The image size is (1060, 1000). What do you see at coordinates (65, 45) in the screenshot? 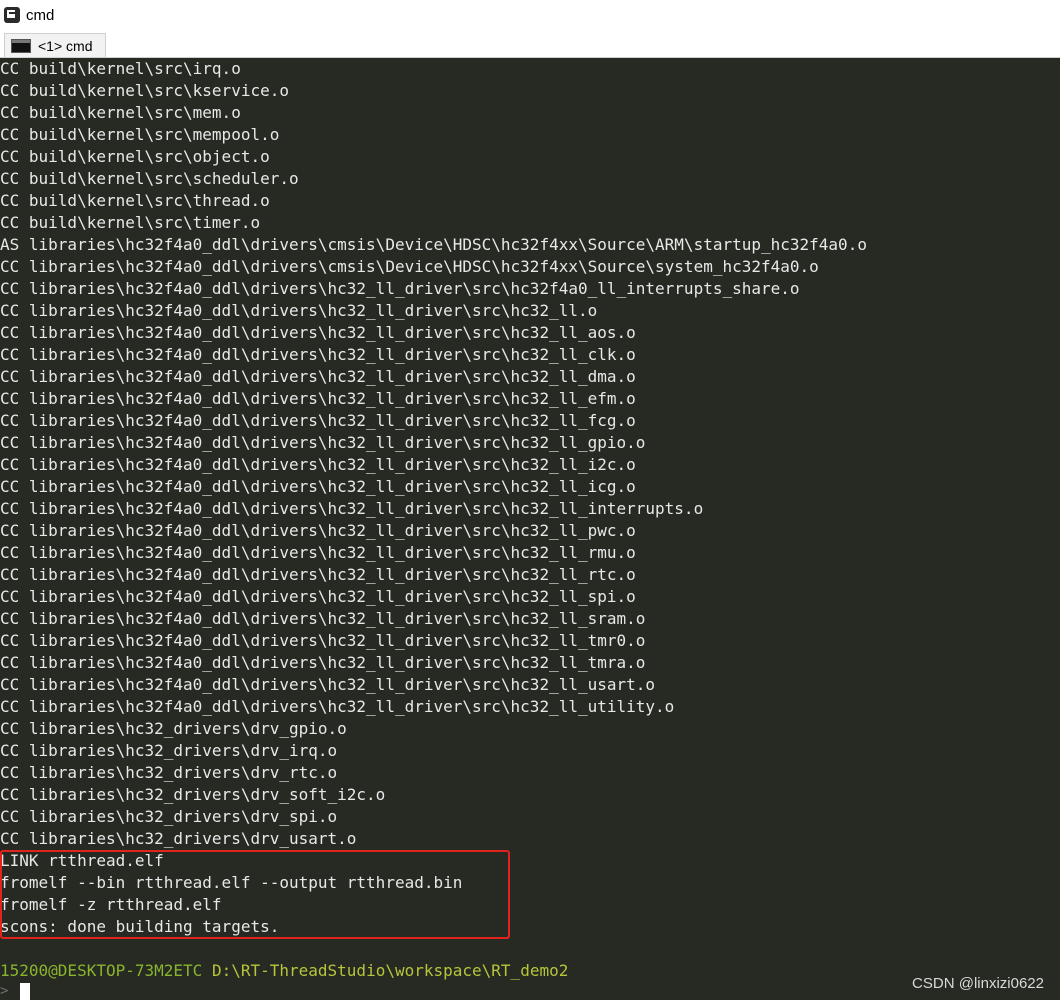
I see `tab-label: <1> cmd` at bounding box center [65, 45].